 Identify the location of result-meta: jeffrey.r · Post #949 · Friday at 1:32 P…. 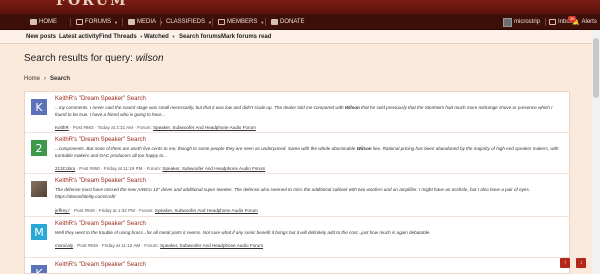
(156, 210).